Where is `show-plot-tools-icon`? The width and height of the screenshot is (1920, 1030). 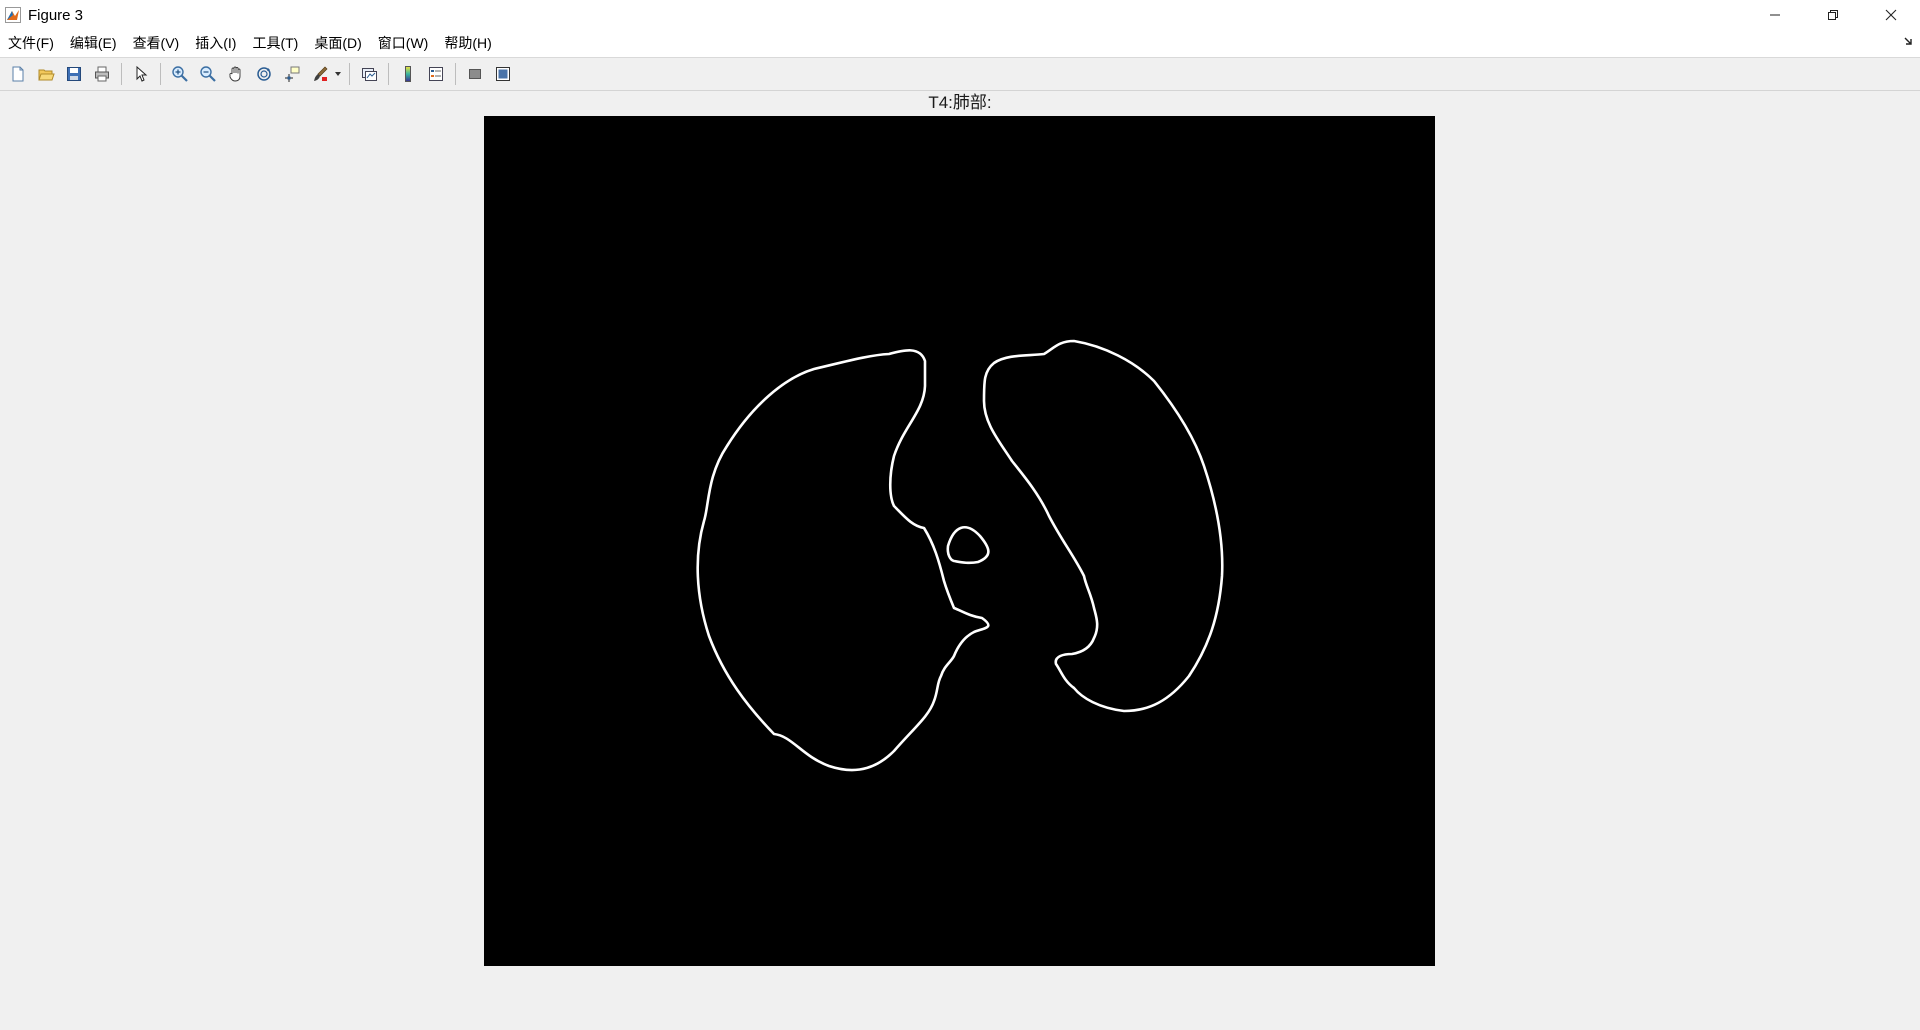
show-plot-tools-icon is located at coordinates (503, 74).